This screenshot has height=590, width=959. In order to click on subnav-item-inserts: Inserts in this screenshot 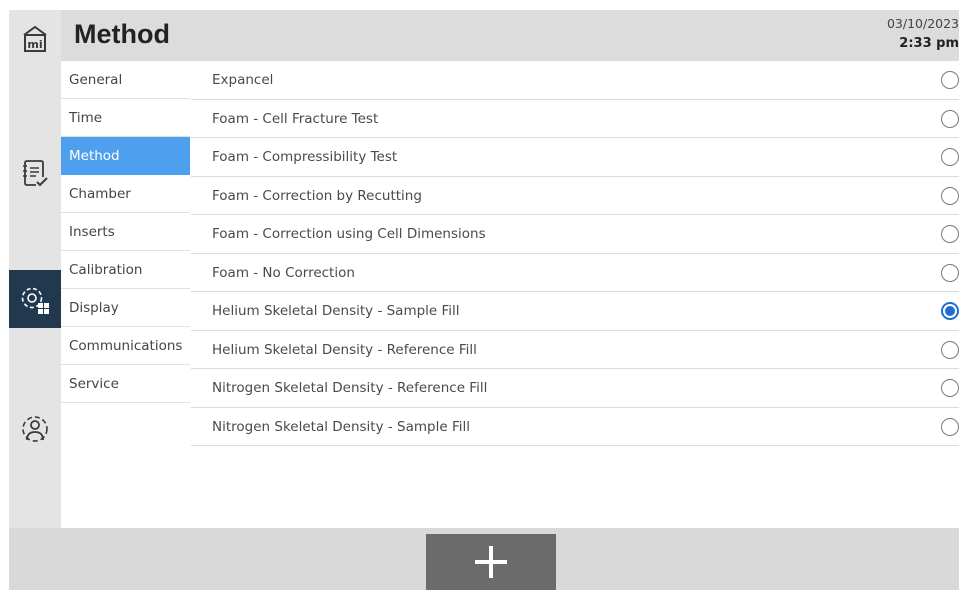, I will do `click(125, 232)`.